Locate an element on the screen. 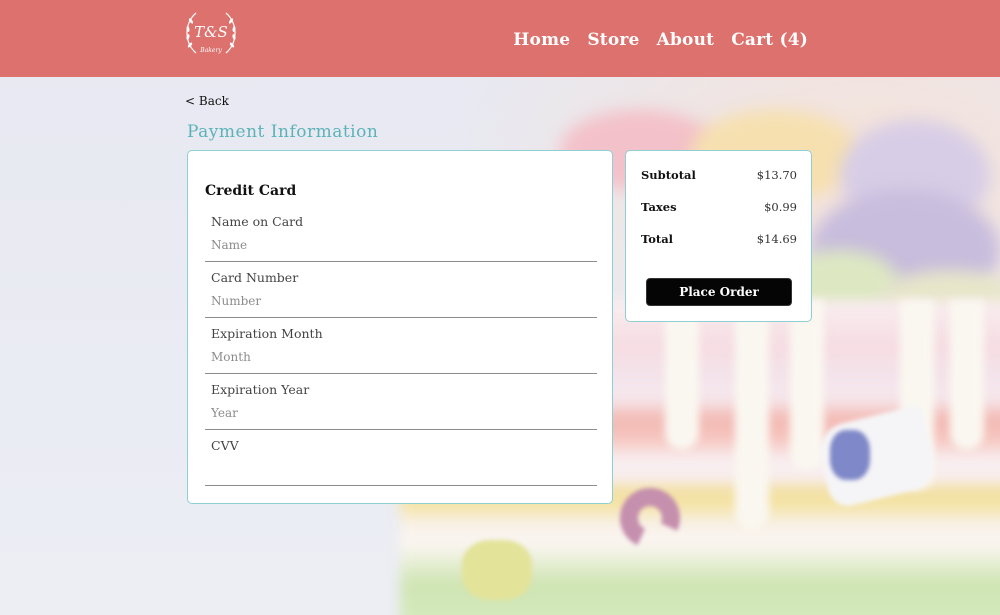 The height and width of the screenshot is (615, 1000). expiration-month-field: Expiration Month is located at coordinates (401, 350).